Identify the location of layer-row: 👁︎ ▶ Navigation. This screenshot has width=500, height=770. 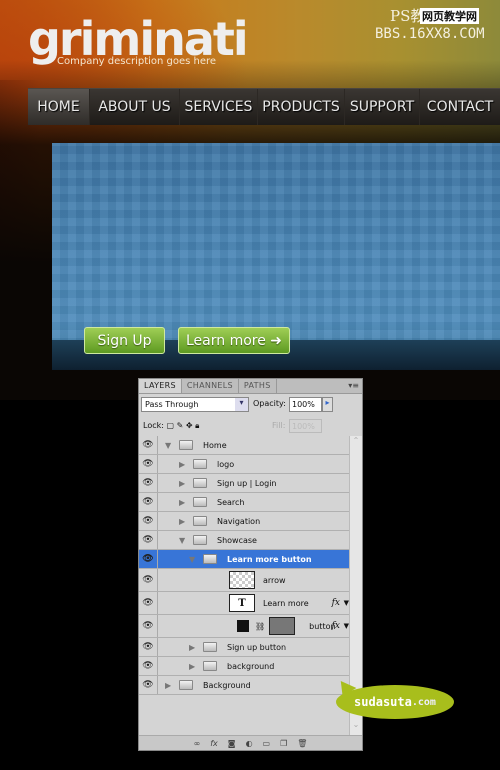
(244, 521).